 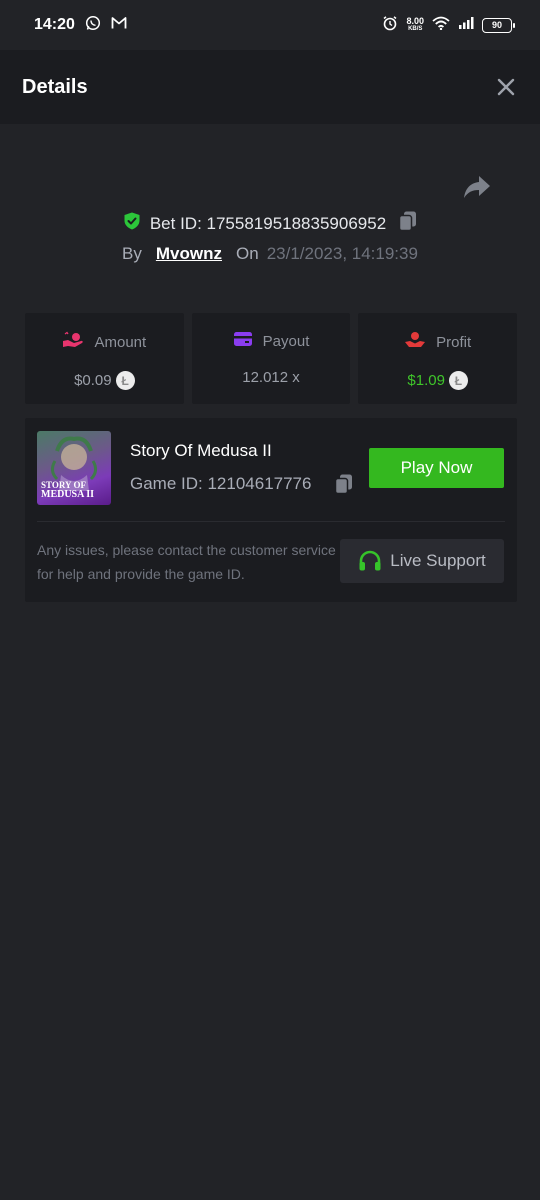 What do you see at coordinates (74, 468) in the screenshot?
I see `game-thumbnail: STORY OF MEDUSA II` at bounding box center [74, 468].